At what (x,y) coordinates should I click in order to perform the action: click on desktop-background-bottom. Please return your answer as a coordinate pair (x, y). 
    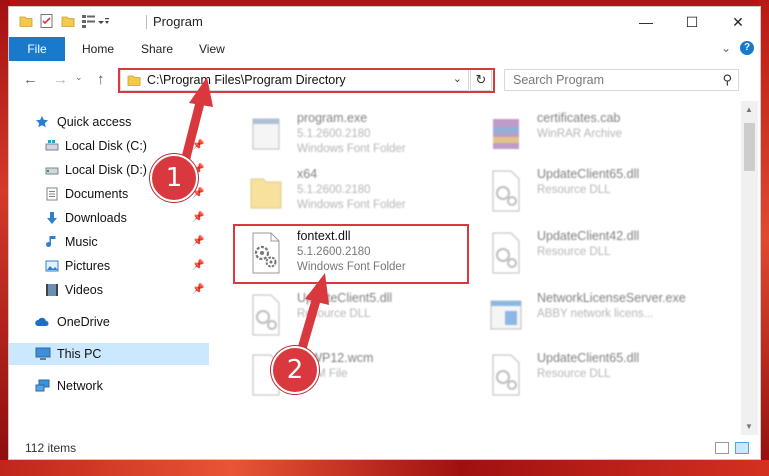
    Looking at the image, I should click on (384, 468).